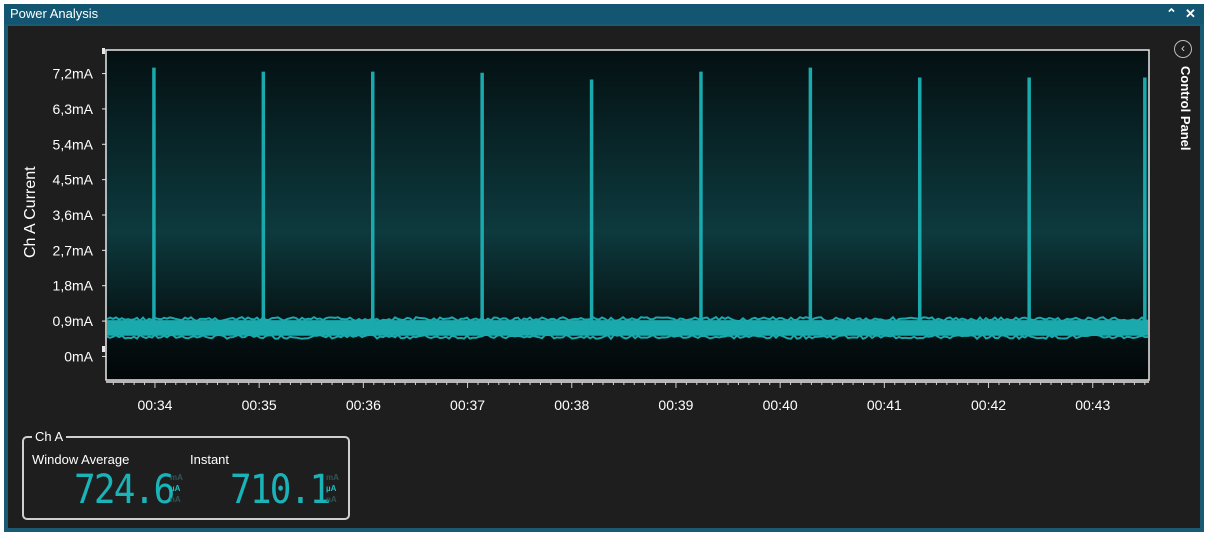 This screenshot has height=538, width=1210. I want to click on title-bar: Power Analysis ⌃ ✕, so click(604, 14).